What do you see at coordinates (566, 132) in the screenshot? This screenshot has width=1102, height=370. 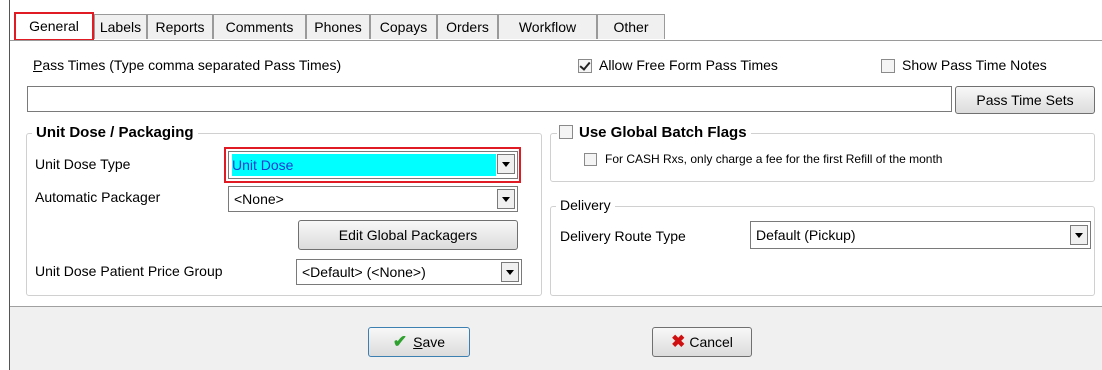 I see `use-global-batch-flags-checkbox` at bounding box center [566, 132].